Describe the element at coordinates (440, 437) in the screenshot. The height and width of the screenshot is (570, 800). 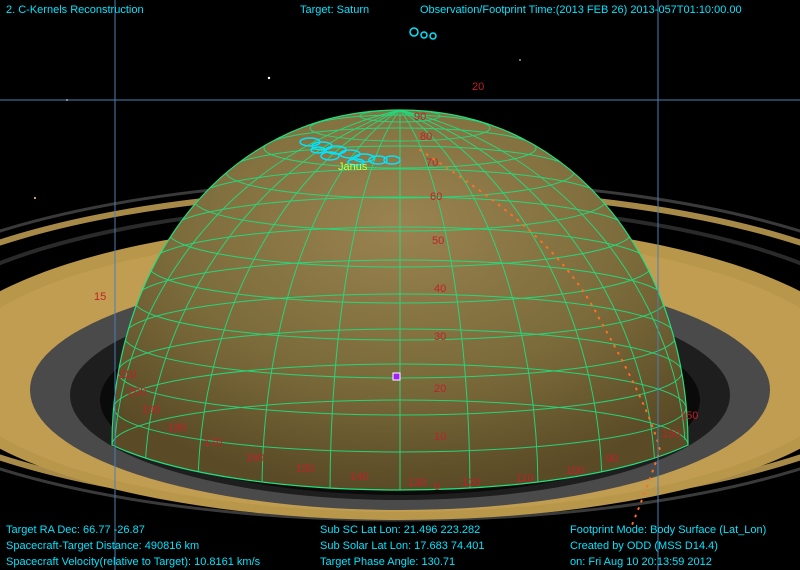
I see `lat-label: 10` at that location.